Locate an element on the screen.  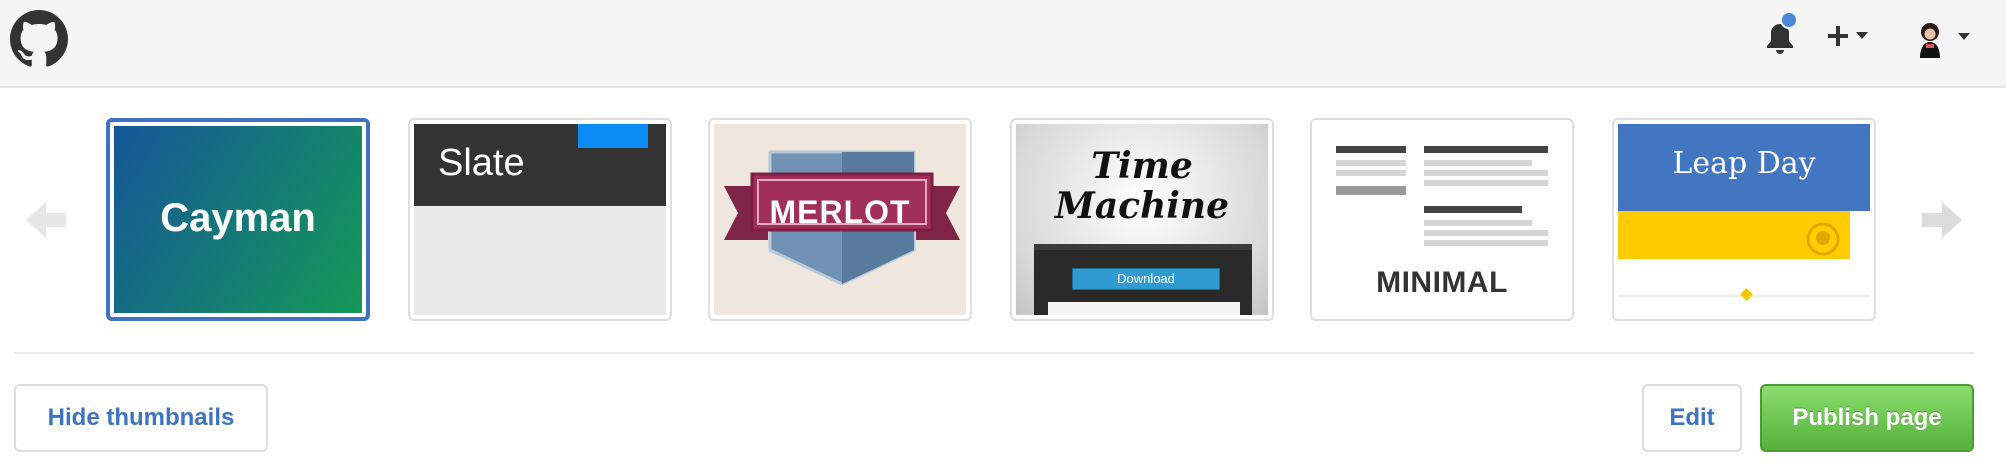
arrow-left-icon is located at coordinates (46, 220).